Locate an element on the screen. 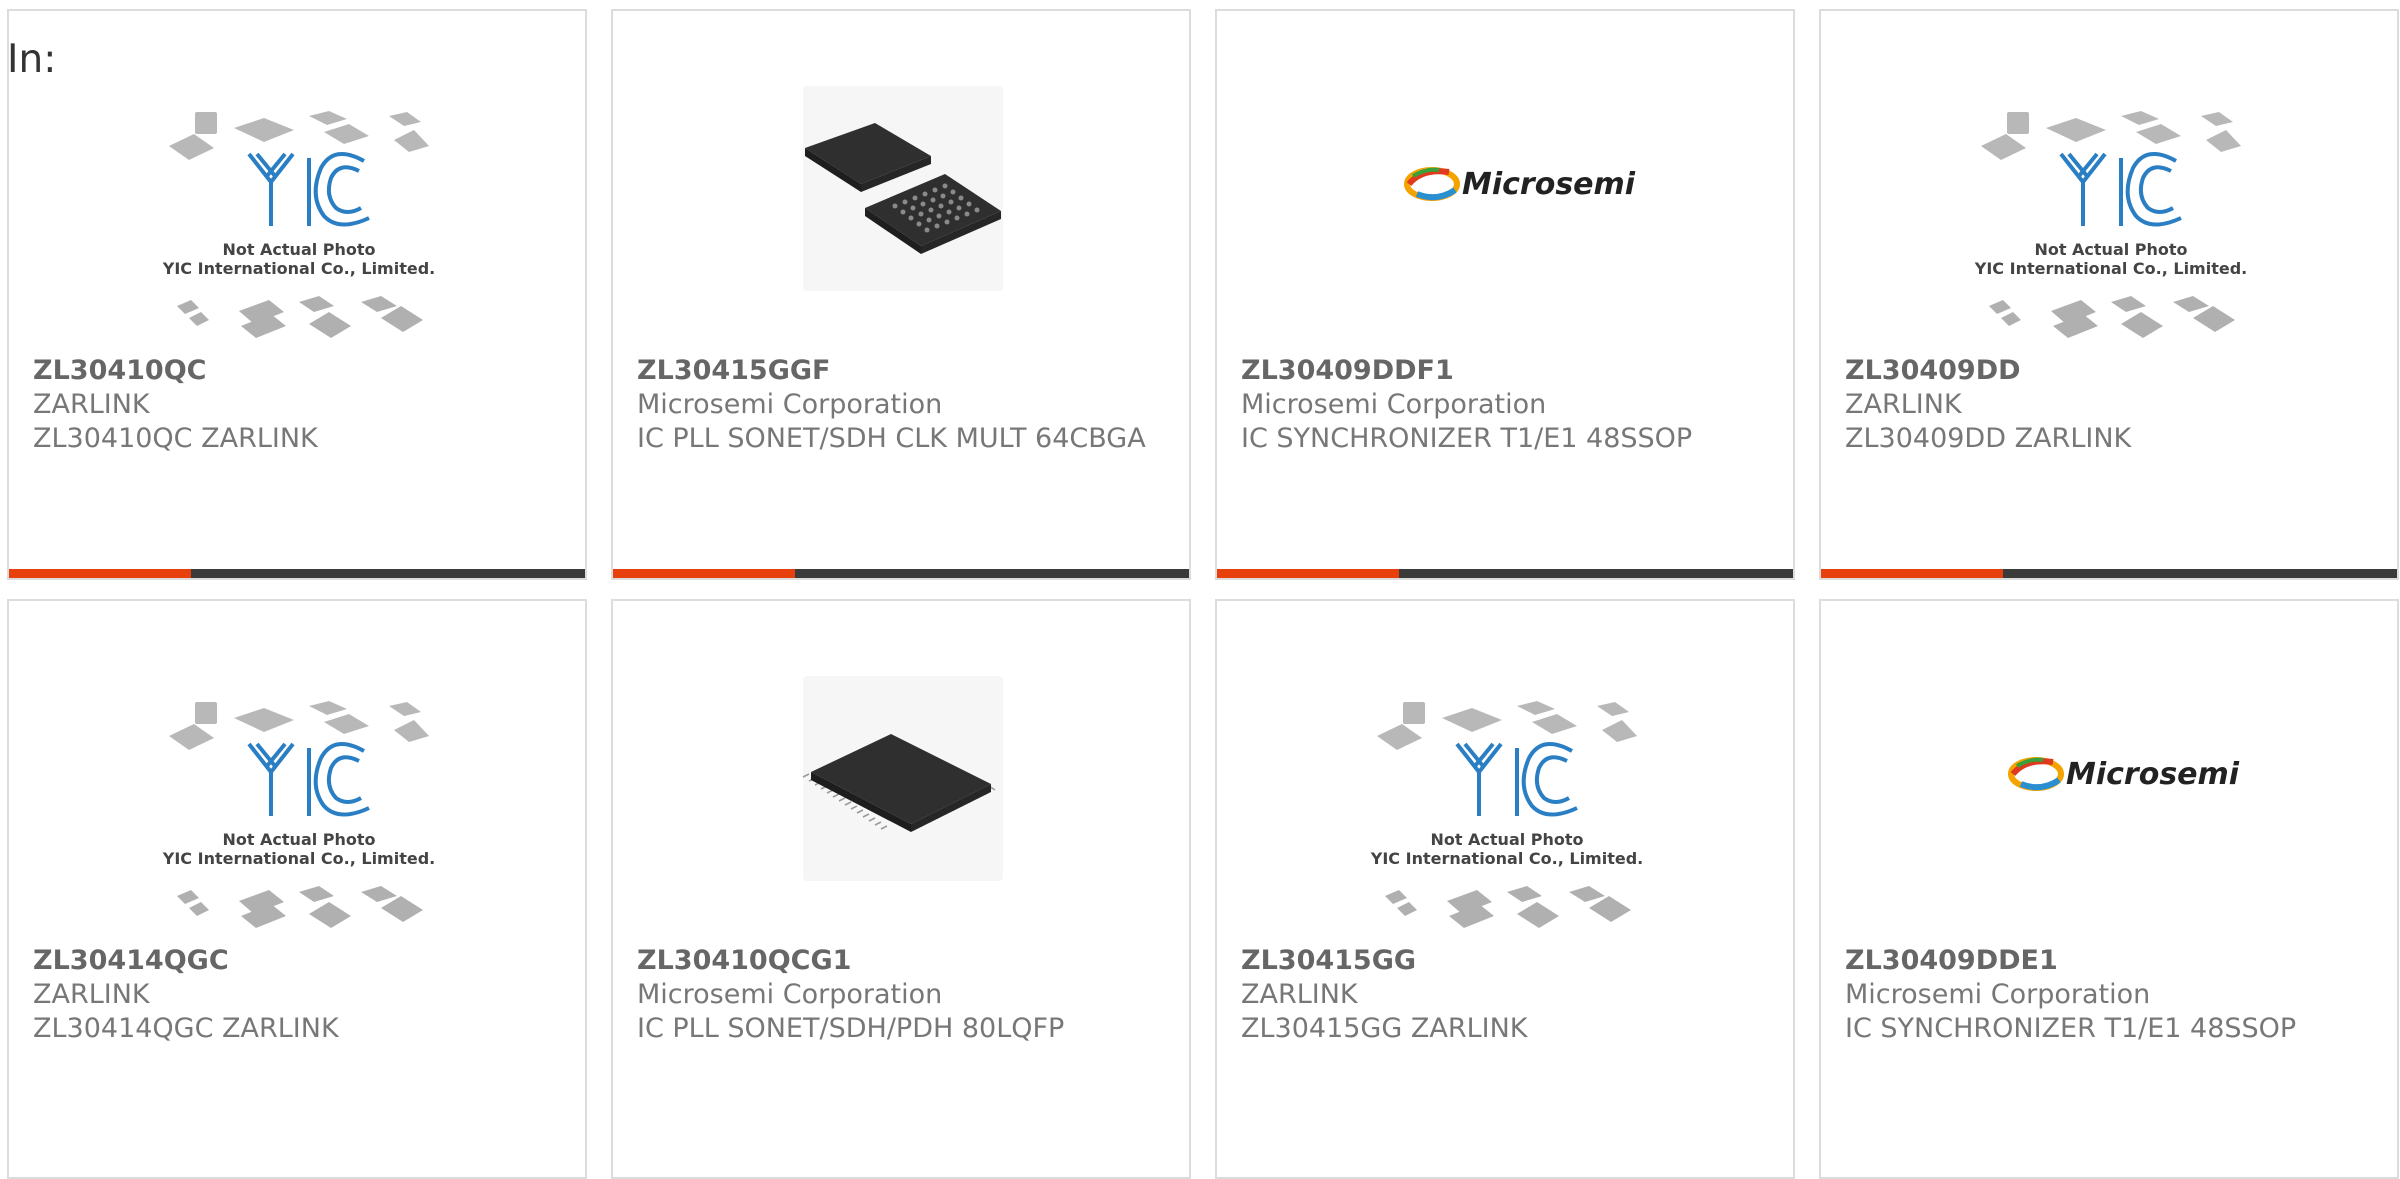 The width and height of the screenshot is (2400, 1179). description: ZL30415GG ZARLINK is located at coordinates (1384, 1028).